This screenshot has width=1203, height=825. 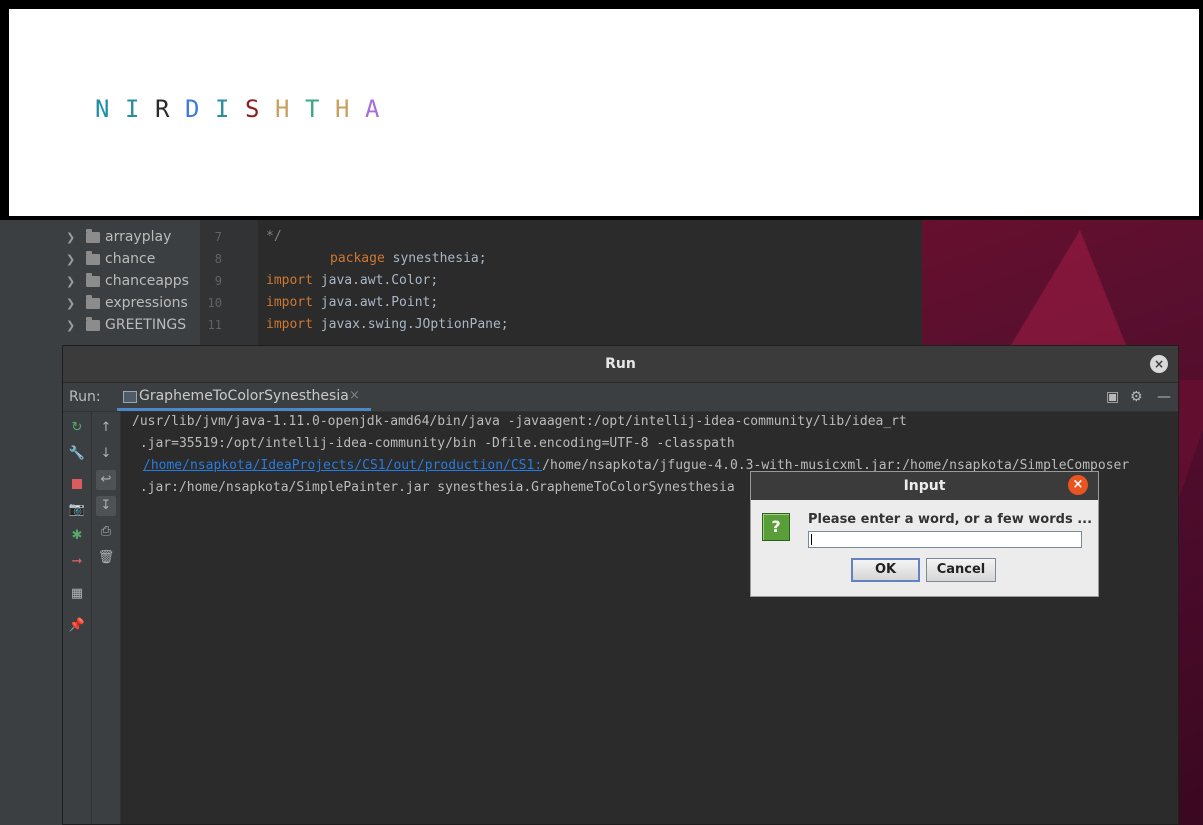 What do you see at coordinates (106, 454) in the screenshot?
I see `arrow-down-icon: ↓` at bounding box center [106, 454].